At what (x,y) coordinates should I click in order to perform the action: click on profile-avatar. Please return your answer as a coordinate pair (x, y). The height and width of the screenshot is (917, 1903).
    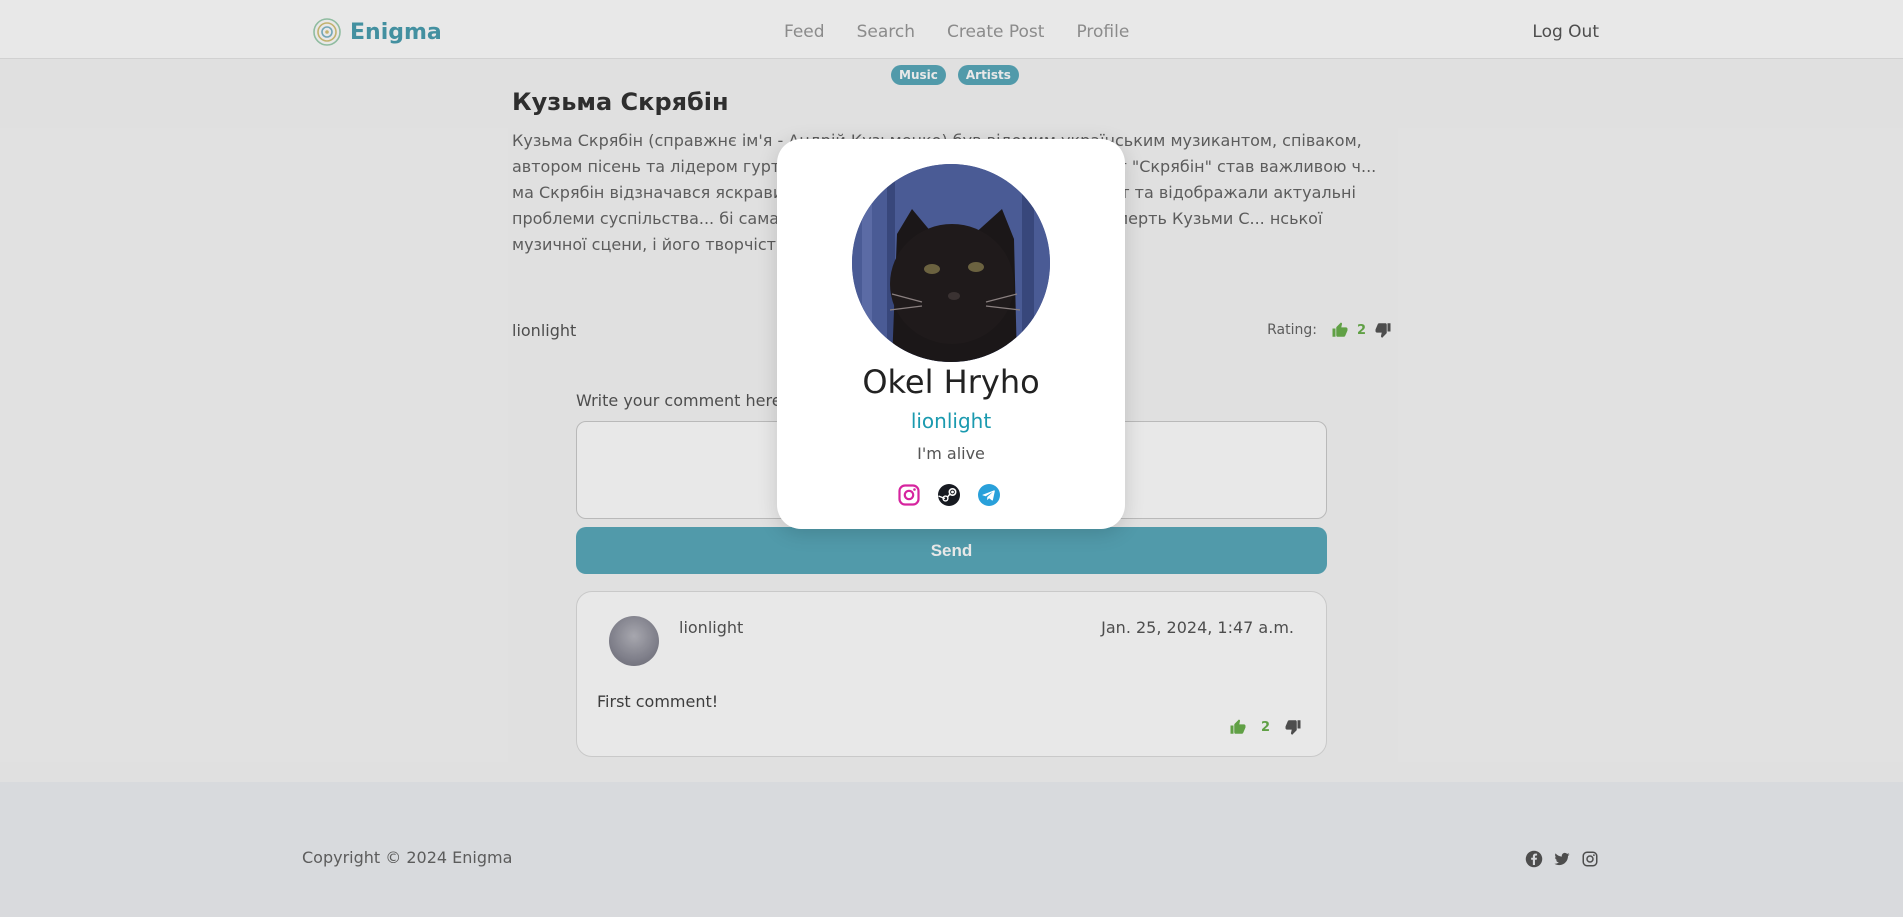
    Looking at the image, I should click on (951, 263).